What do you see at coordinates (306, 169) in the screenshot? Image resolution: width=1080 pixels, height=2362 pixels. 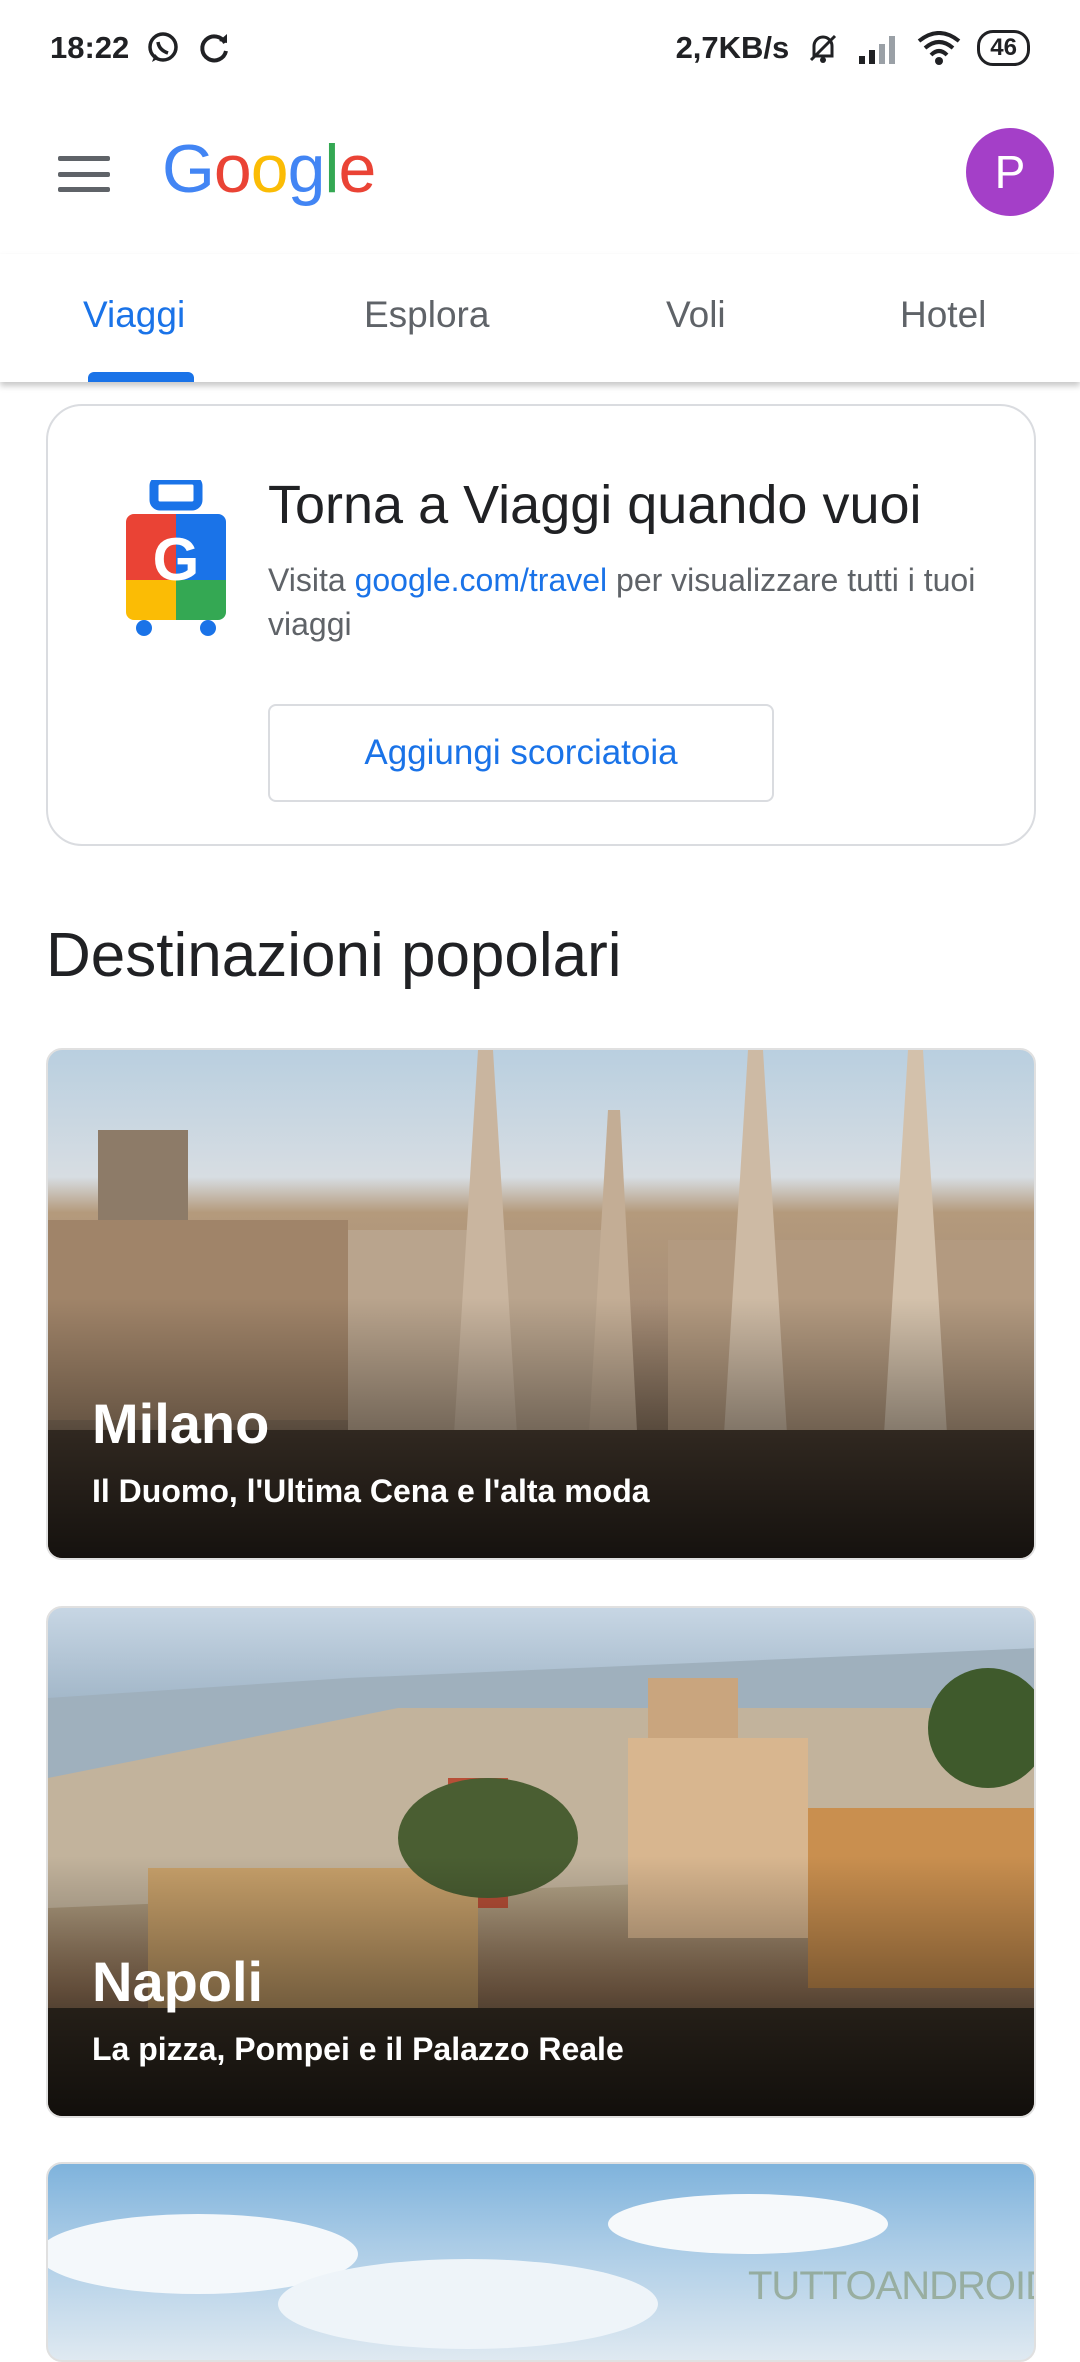 I see `logo-letter: g` at bounding box center [306, 169].